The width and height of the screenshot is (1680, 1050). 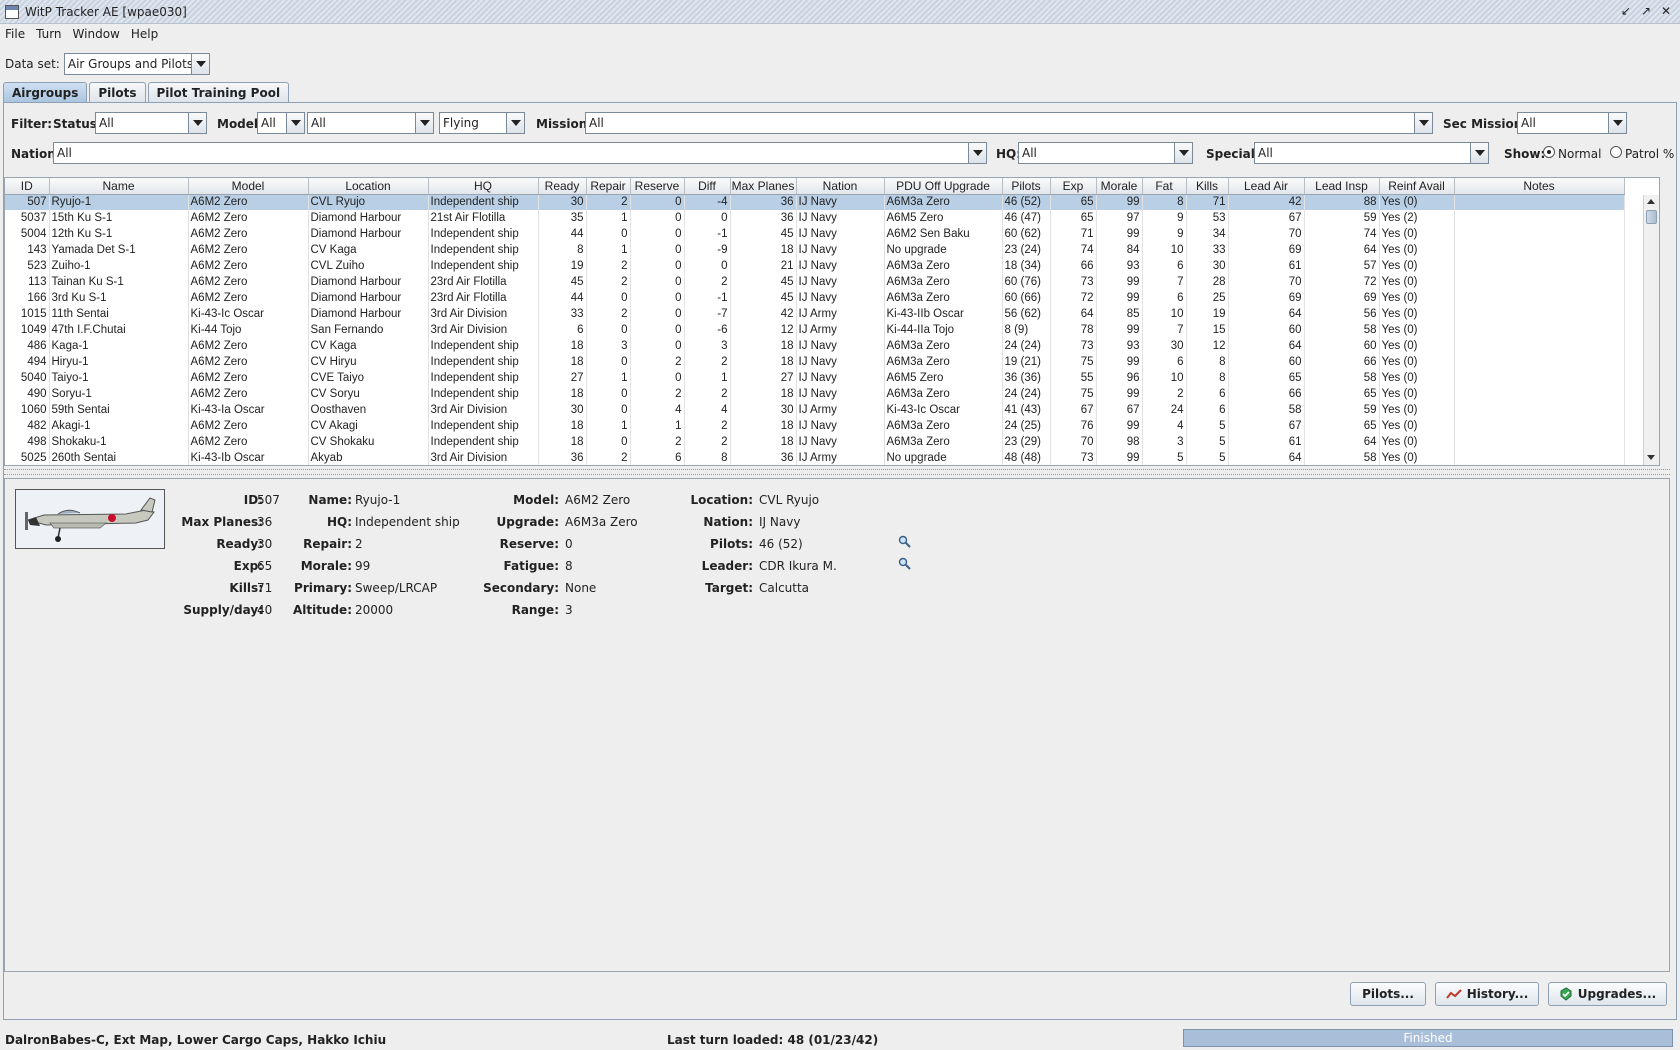 What do you see at coordinates (368, 346) in the screenshot?
I see `table-cell: CV Kaga` at bounding box center [368, 346].